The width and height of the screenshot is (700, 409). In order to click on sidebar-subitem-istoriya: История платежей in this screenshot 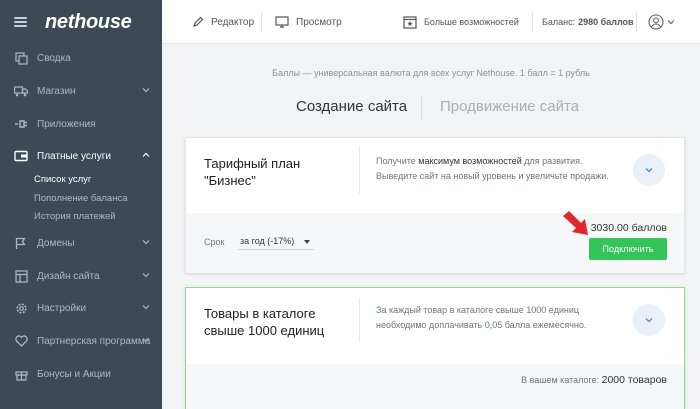, I will do `click(75, 216)`.